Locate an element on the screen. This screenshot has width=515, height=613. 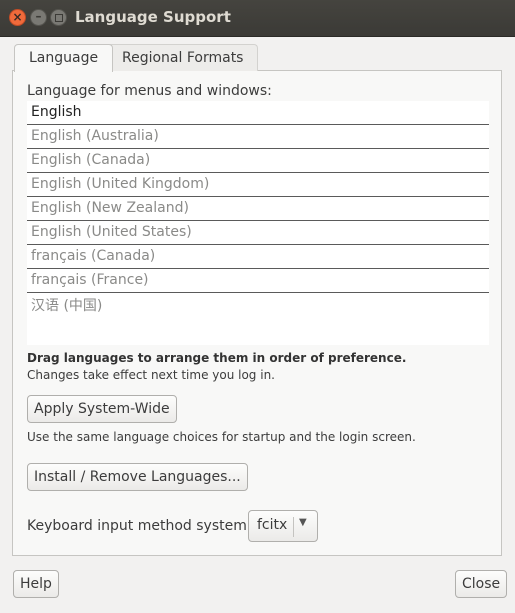
title-bar: × – Language Support is located at coordinates (257, 18).